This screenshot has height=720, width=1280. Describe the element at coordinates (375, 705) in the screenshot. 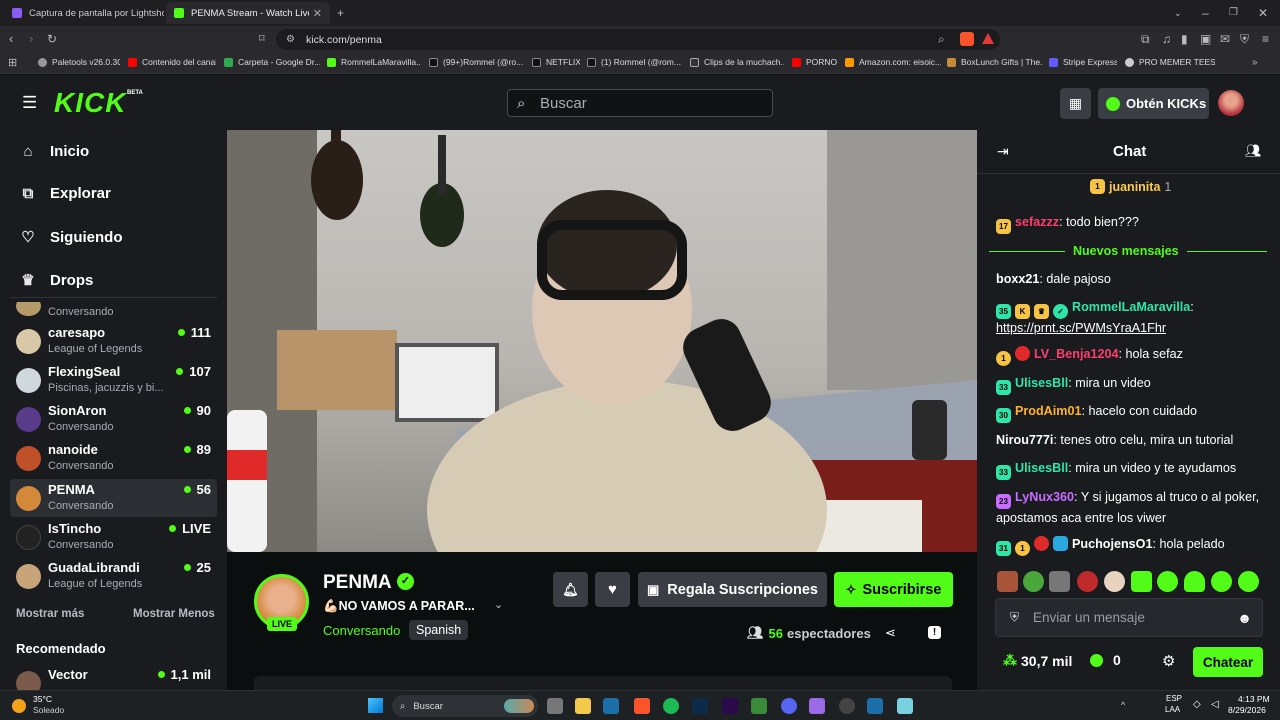

I see `windows-start-icon` at that location.